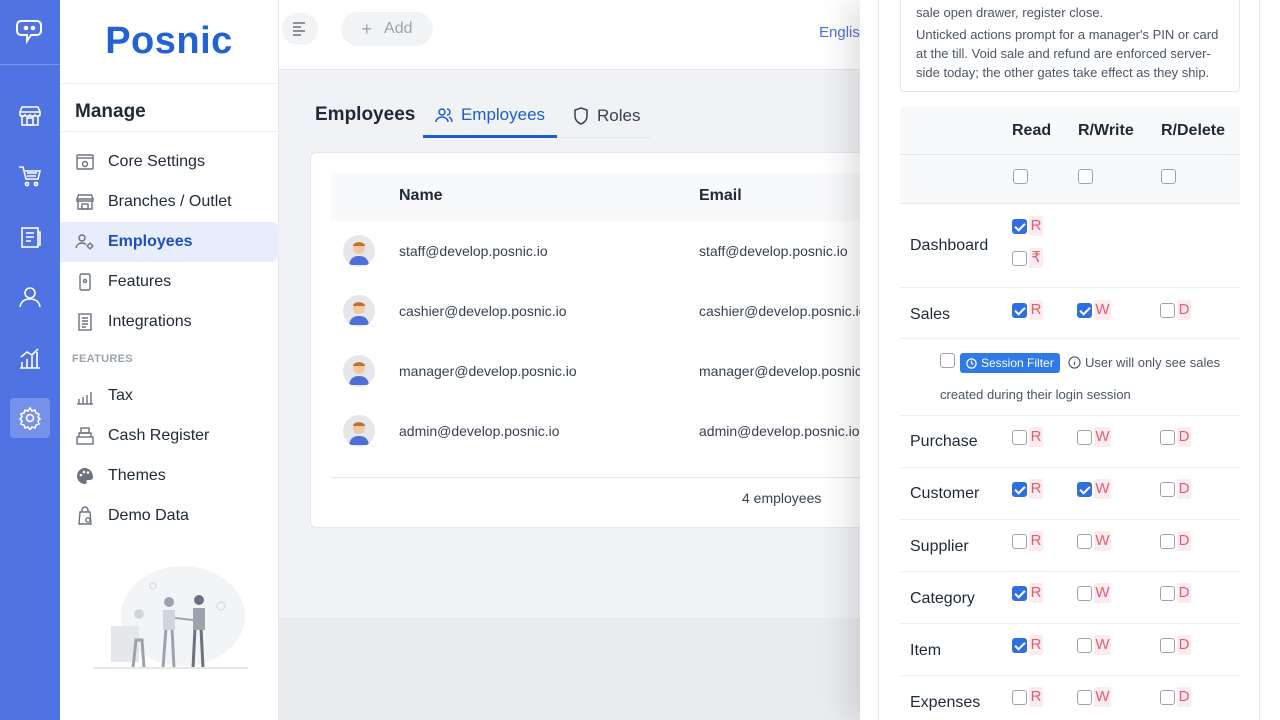 The image size is (1280, 720). Describe the element at coordinates (85, 516) in the screenshot. I see `data-icon` at that location.